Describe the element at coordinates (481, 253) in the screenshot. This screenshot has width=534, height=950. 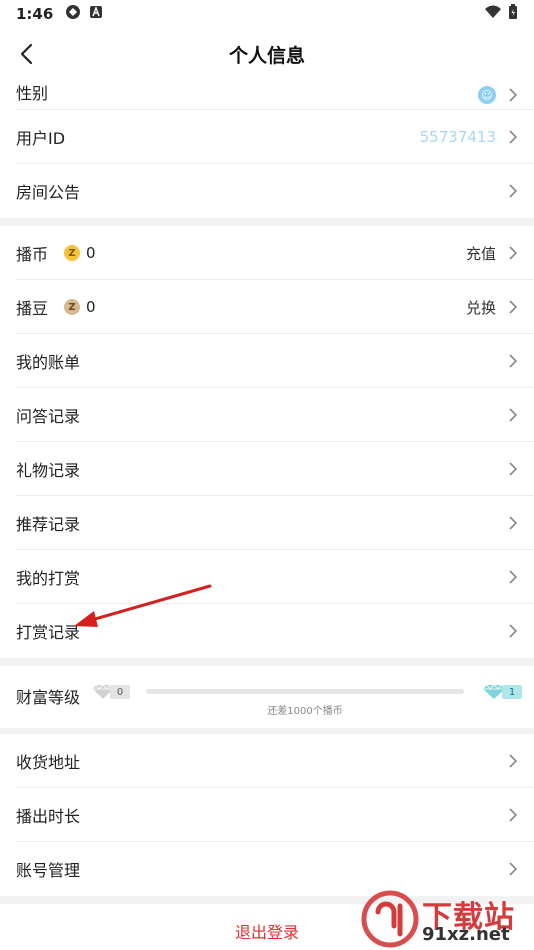
I see `recharge-link: 充值` at that location.